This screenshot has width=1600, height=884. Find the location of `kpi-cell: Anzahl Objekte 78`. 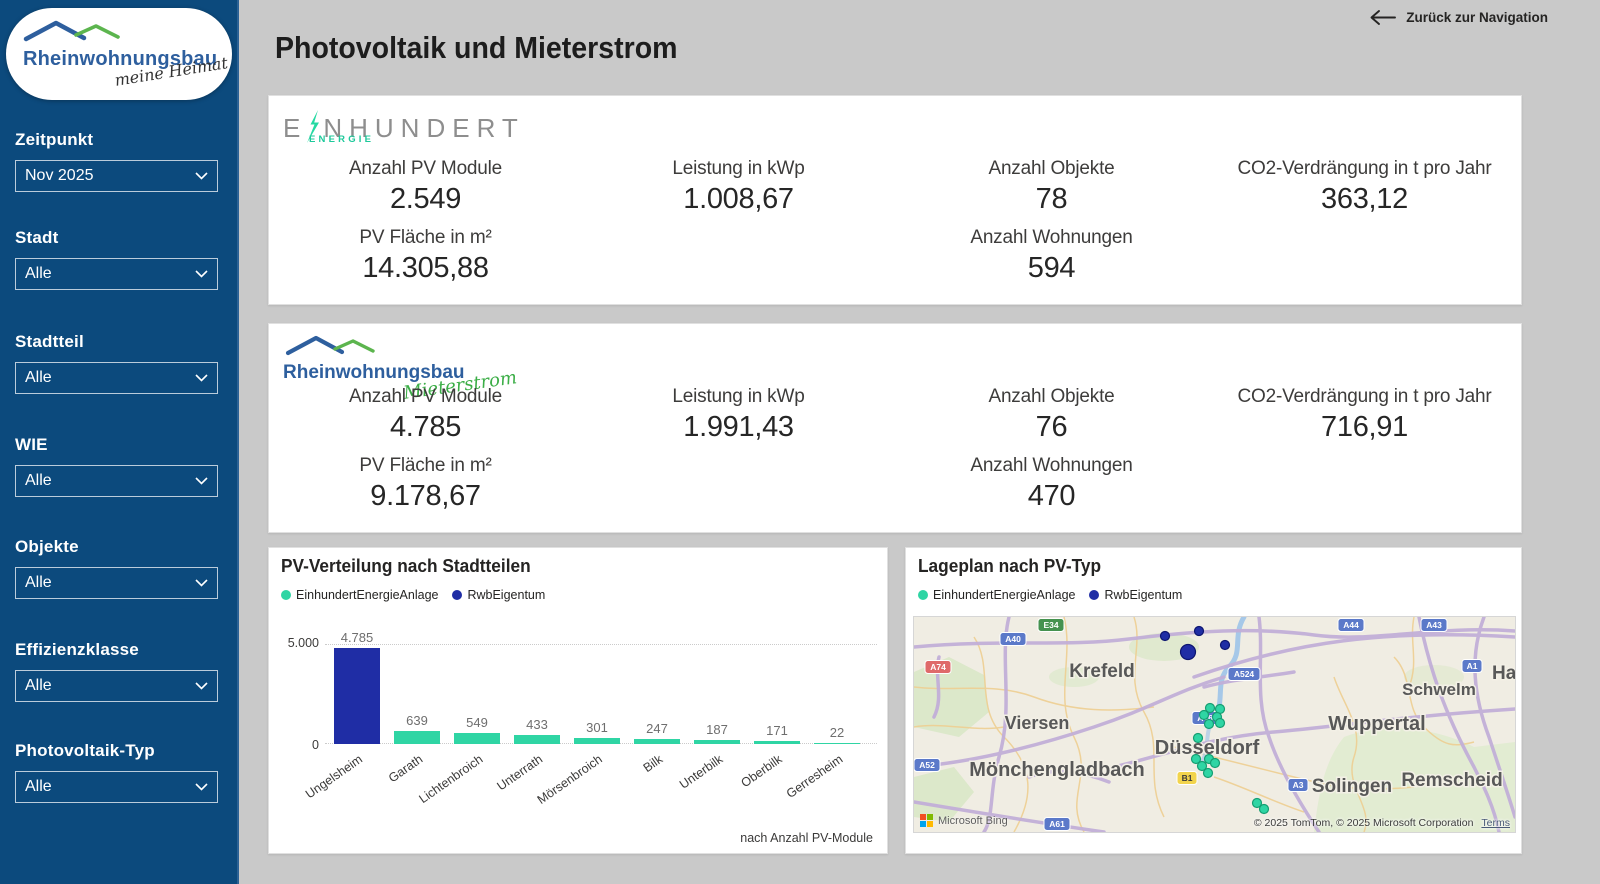

kpi-cell: Anzahl Objekte 78 is located at coordinates (1051, 187).